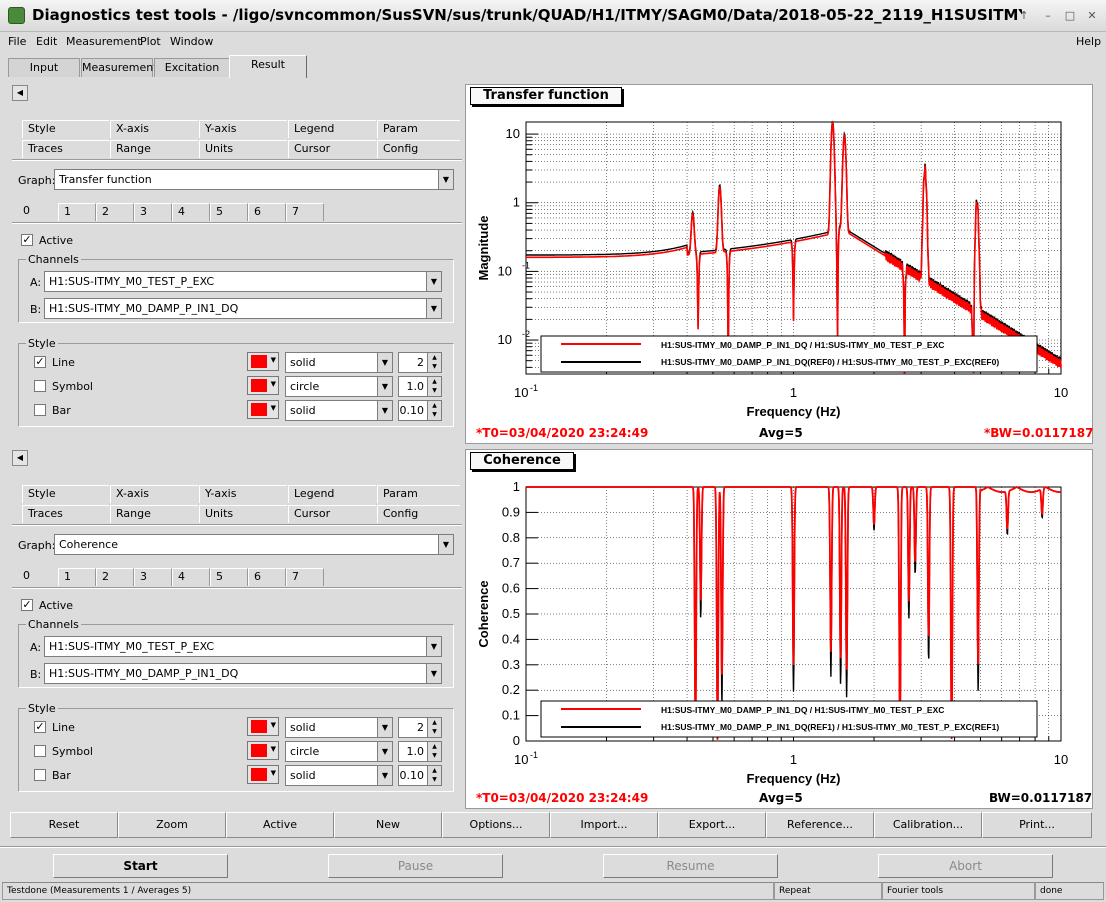  I want to click on menu-help: Help, so click(1088, 41).